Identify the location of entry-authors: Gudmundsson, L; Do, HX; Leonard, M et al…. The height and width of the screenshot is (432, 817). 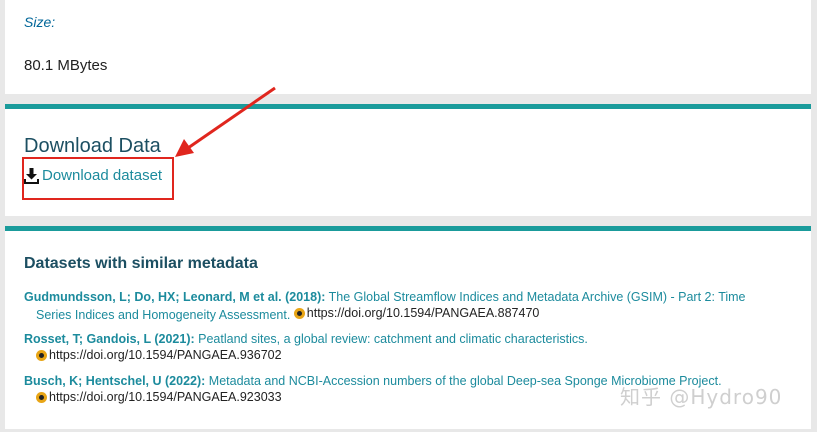
(174, 297).